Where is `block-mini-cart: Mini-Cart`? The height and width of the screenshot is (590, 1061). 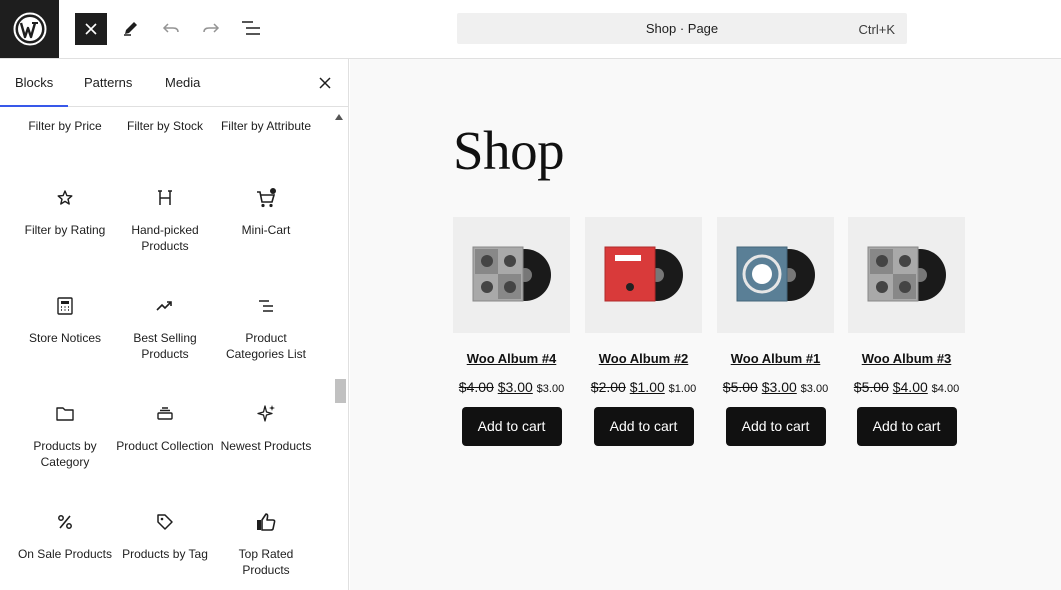 block-mini-cart: Mini-Cart is located at coordinates (266, 212).